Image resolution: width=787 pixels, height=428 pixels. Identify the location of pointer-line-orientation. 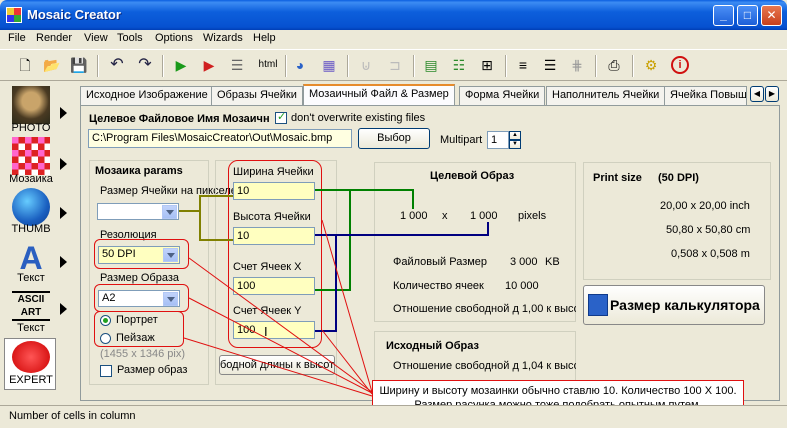
(278, 367).